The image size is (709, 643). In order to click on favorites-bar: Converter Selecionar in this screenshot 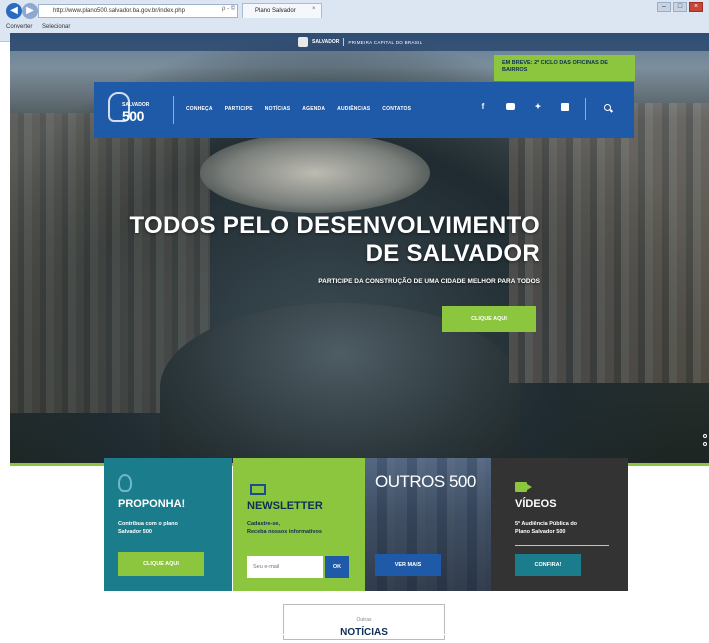, I will do `click(354, 27)`.